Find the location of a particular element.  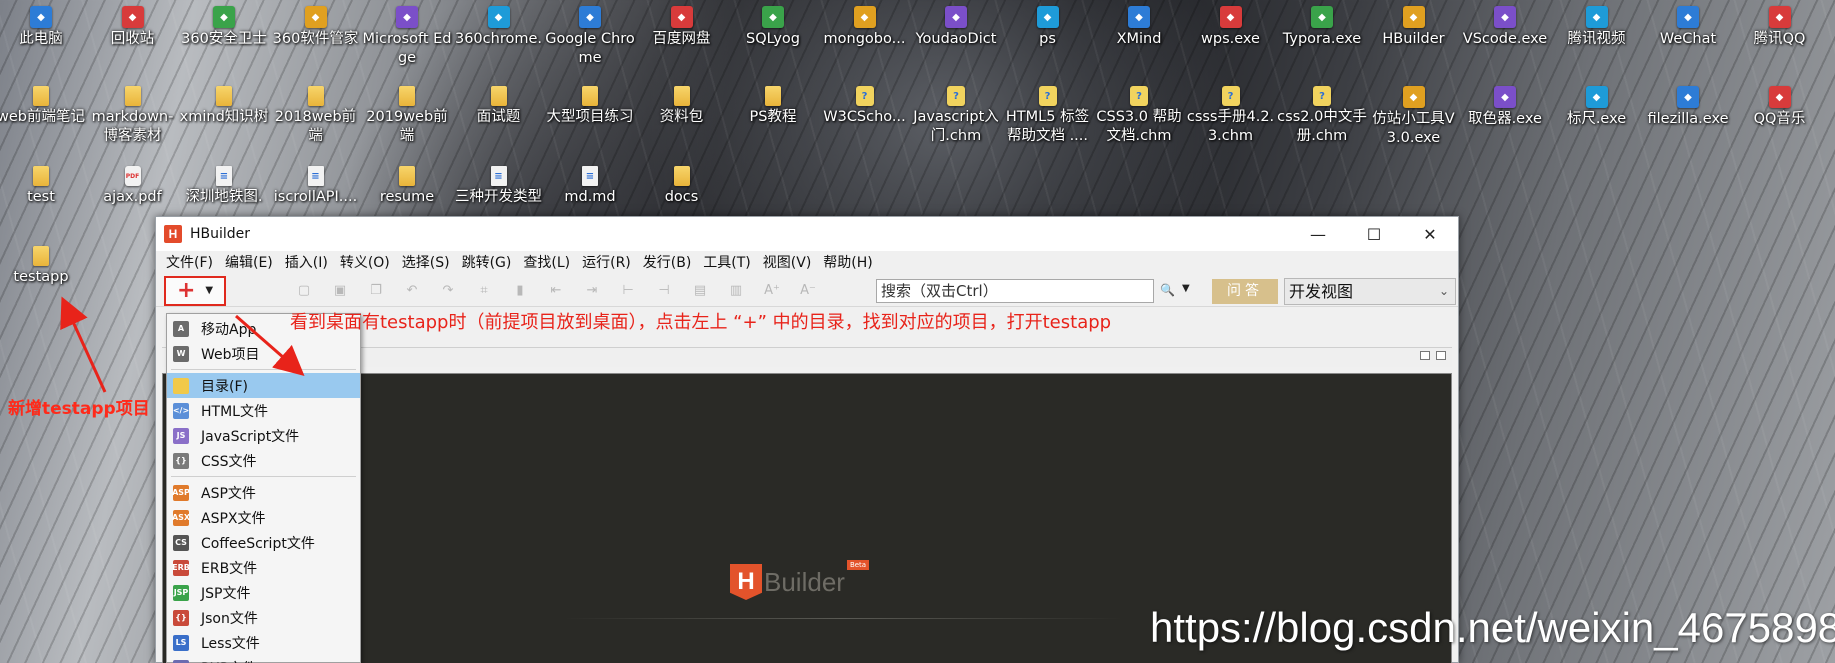

desktop-icon: ◆ 百度网盘 is located at coordinates (682, 27).